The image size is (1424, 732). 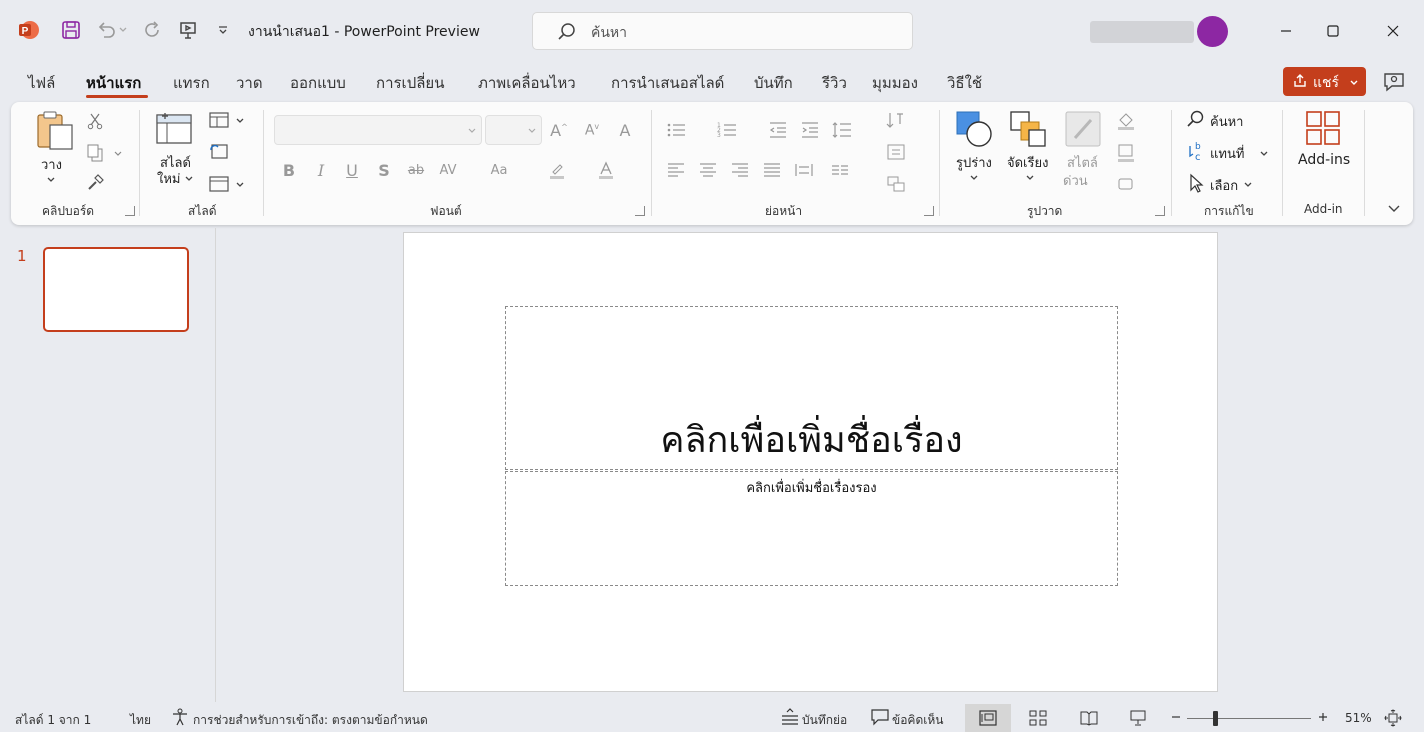 I want to click on redo-icon, so click(x=153, y=30).